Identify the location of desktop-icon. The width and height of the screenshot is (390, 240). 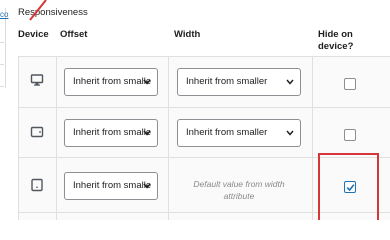
(37, 80).